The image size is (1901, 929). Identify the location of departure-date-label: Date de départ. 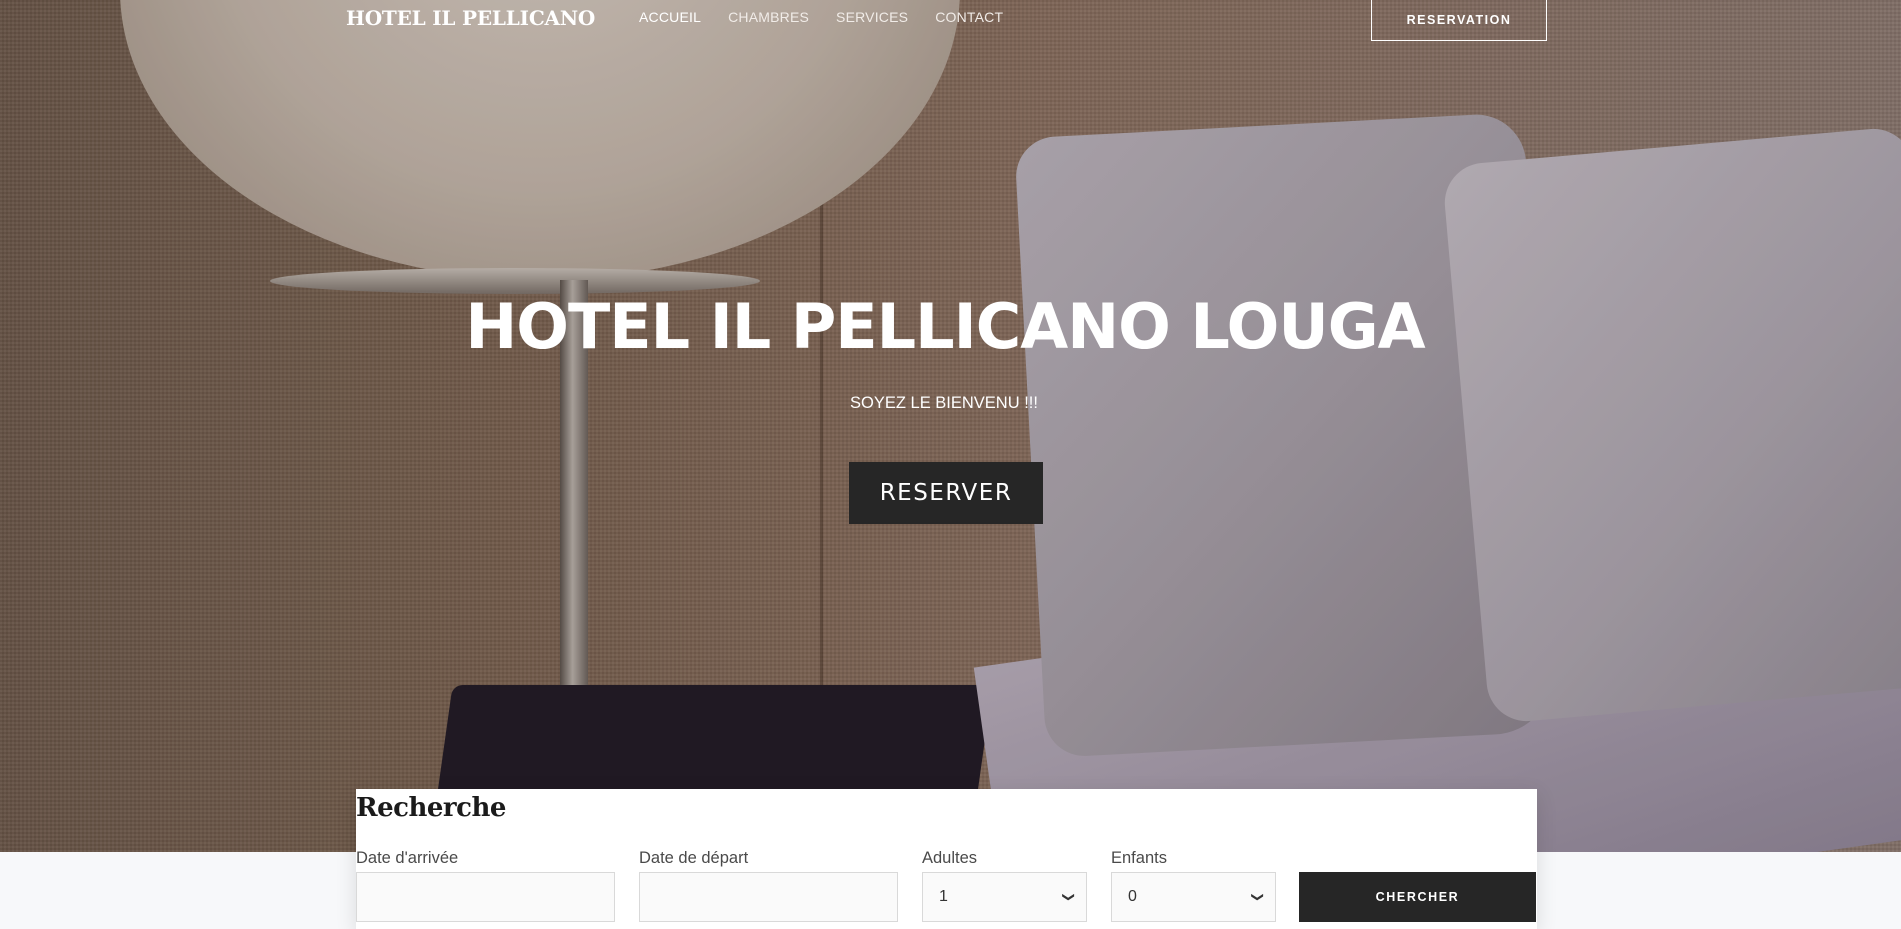
(694, 858).